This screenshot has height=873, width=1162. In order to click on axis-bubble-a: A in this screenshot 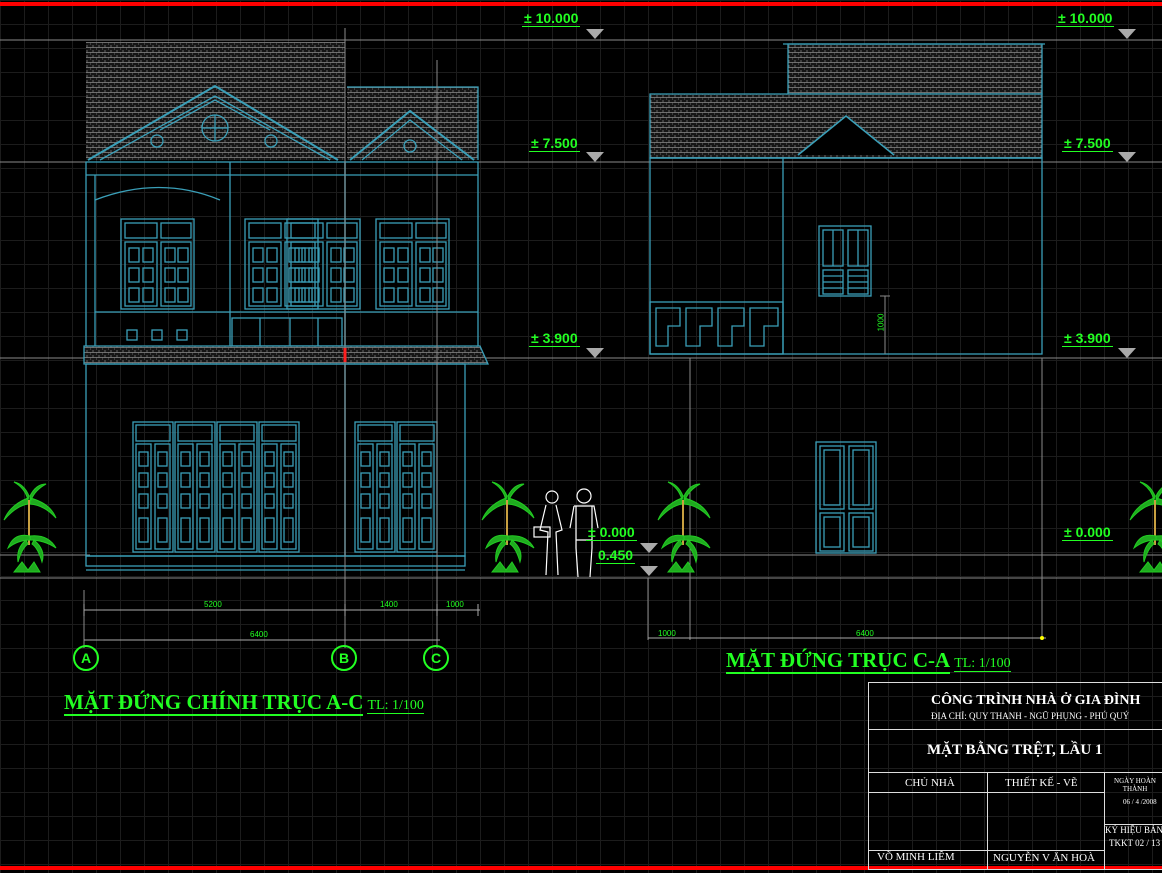, I will do `click(86, 658)`.